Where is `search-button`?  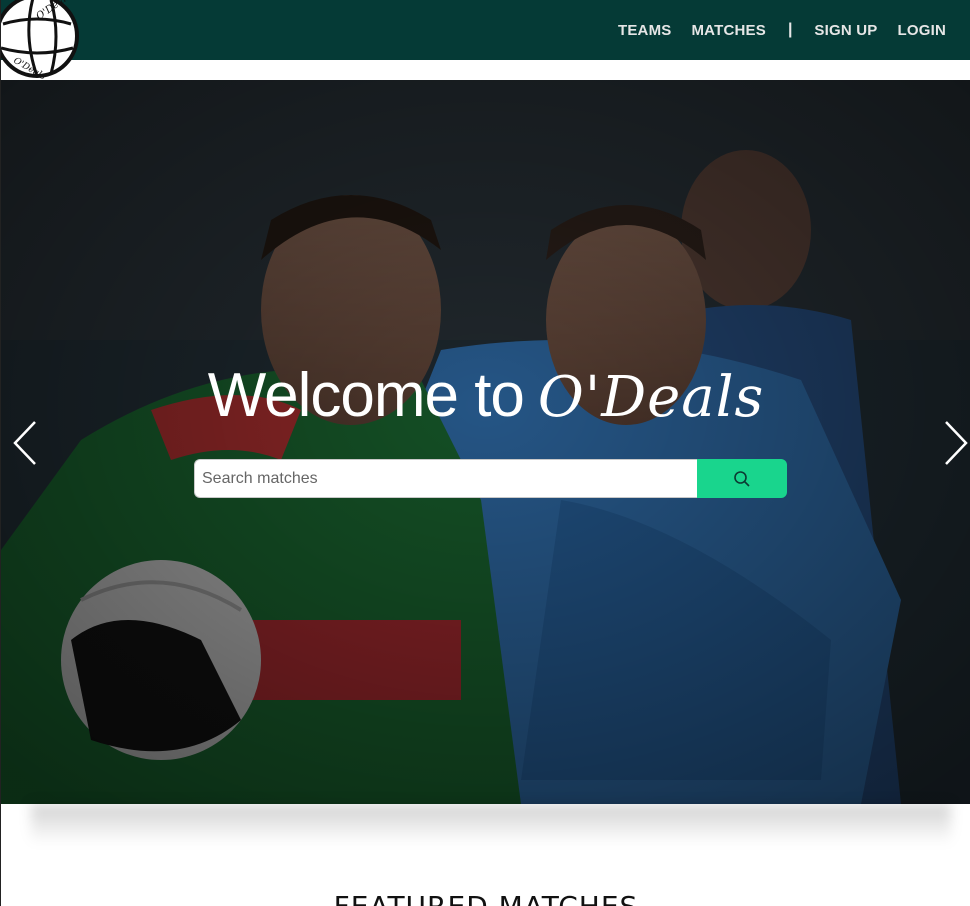
search-button is located at coordinates (742, 478).